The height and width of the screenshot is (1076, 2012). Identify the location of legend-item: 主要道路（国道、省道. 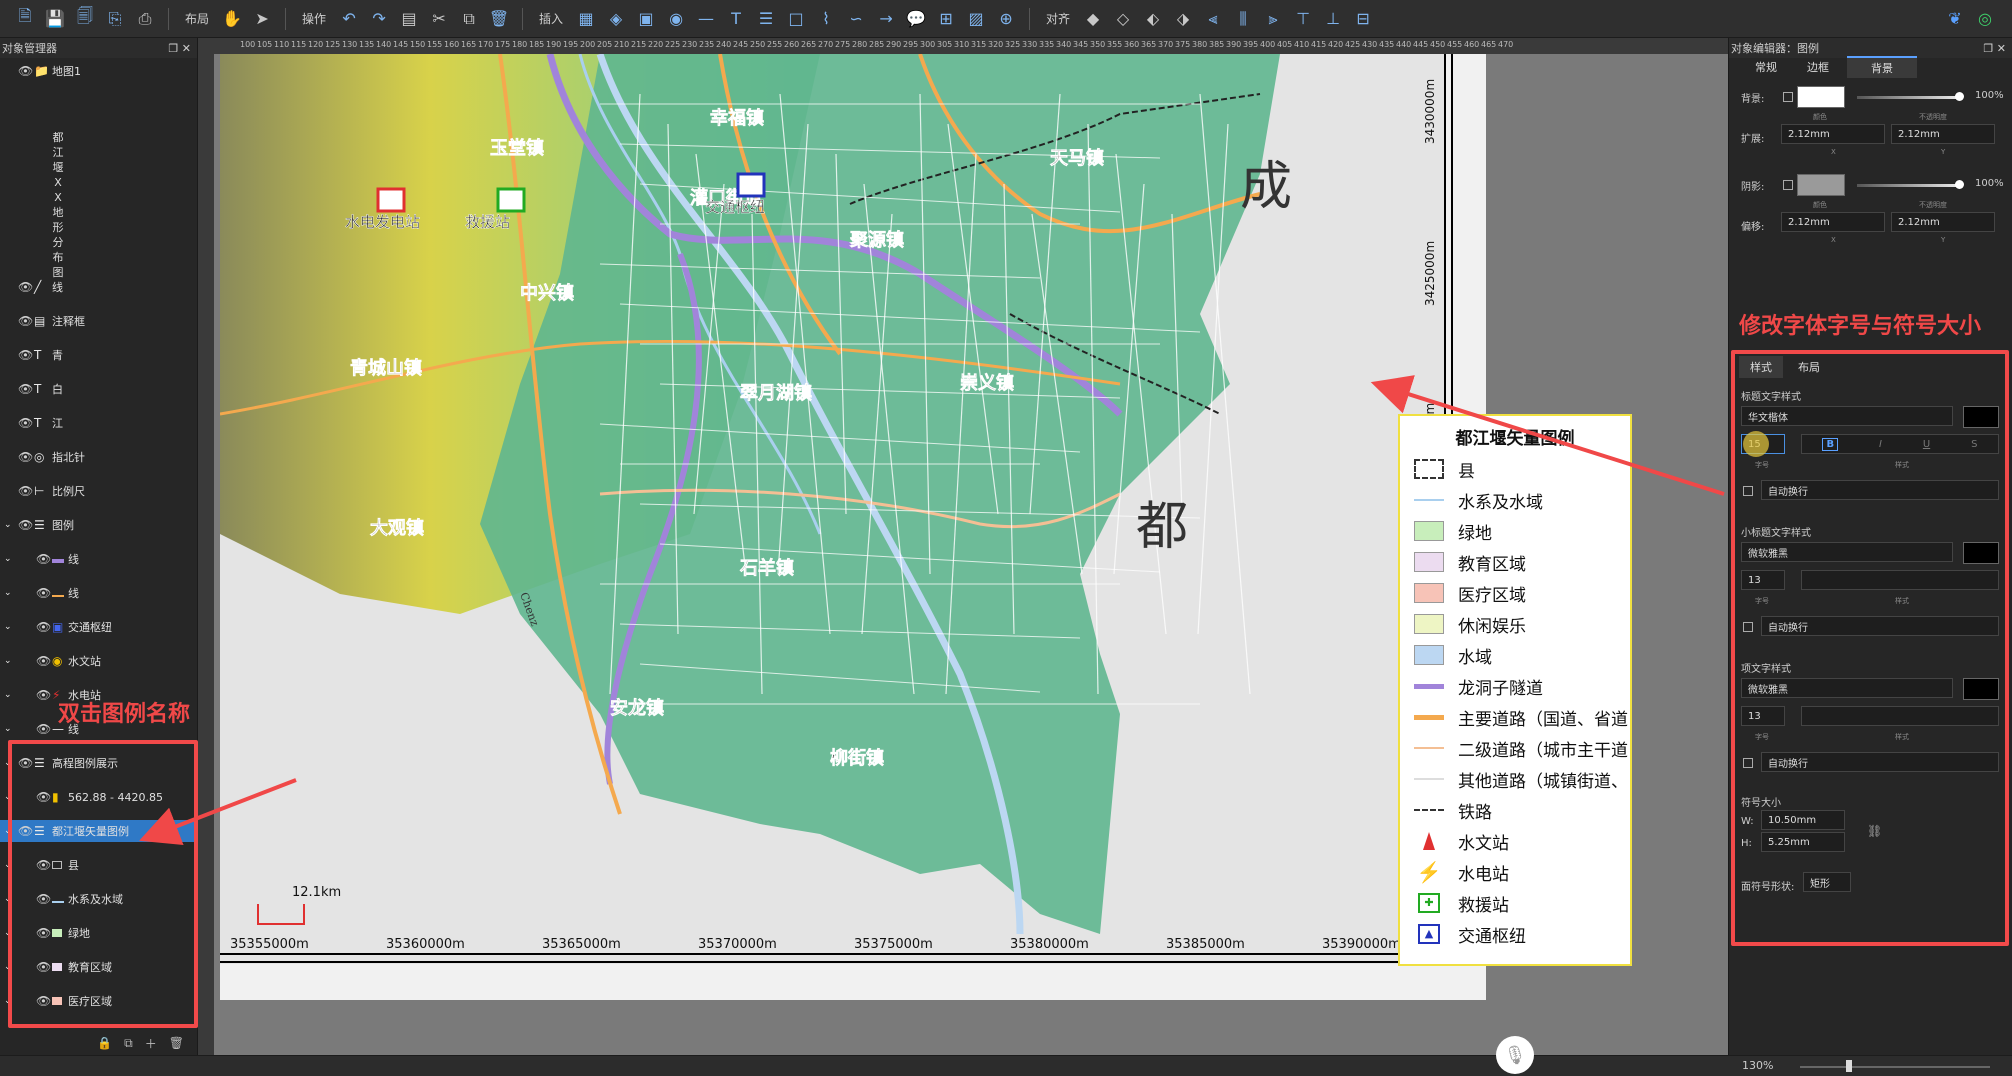
(1520, 717).